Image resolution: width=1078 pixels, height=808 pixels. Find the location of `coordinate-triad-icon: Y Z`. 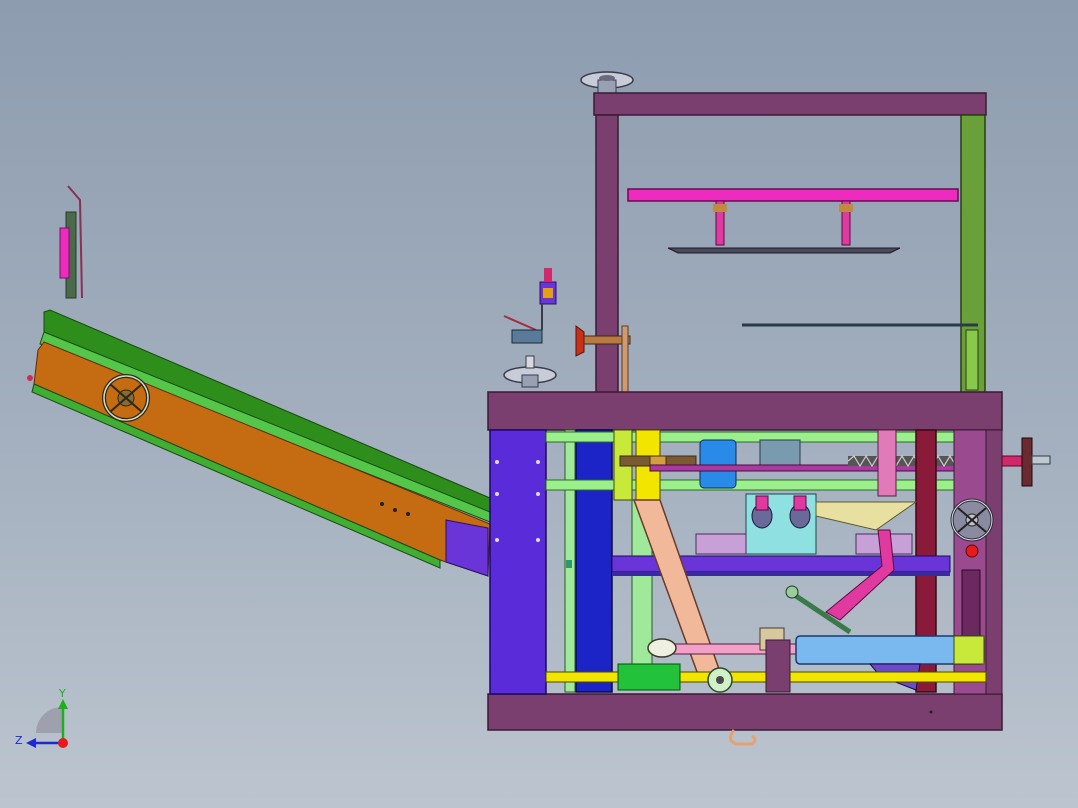

coordinate-triad-icon: Y Z is located at coordinates (41, 717).